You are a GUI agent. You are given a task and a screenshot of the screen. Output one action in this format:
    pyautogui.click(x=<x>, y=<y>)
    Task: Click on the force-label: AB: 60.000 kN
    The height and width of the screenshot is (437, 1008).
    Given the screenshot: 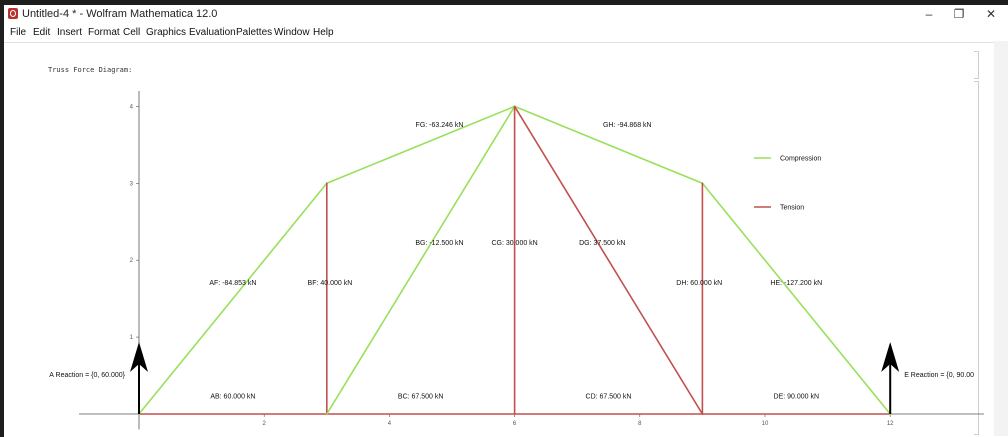 What is the action you would take?
    pyautogui.click(x=232, y=397)
    